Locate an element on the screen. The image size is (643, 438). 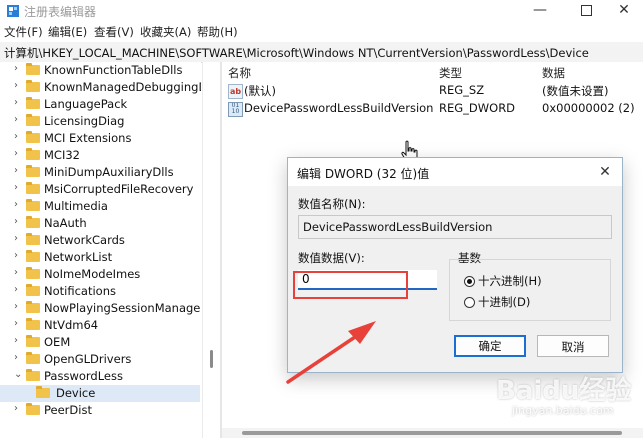
list-horizontal-scrollbar is located at coordinates (432, 433).